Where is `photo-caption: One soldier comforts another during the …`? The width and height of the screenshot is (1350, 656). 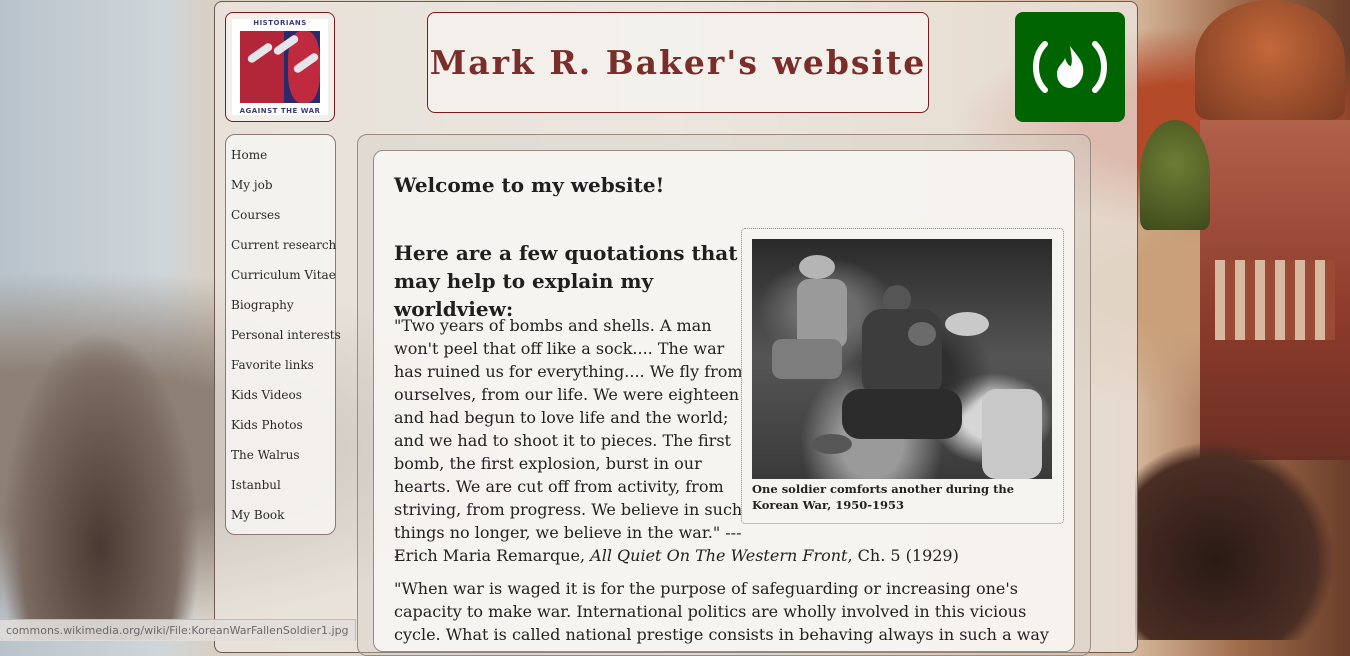
photo-caption: One soldier comforts another during the … is located at coordinates (883, 497).